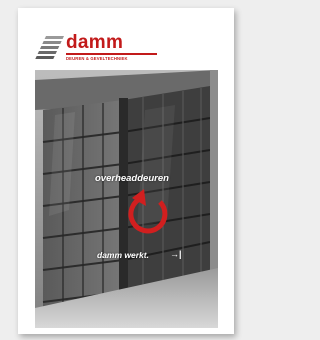 This screenshot has height=340, width=320. I want to click on brand-name: damm, so click(95, 42).